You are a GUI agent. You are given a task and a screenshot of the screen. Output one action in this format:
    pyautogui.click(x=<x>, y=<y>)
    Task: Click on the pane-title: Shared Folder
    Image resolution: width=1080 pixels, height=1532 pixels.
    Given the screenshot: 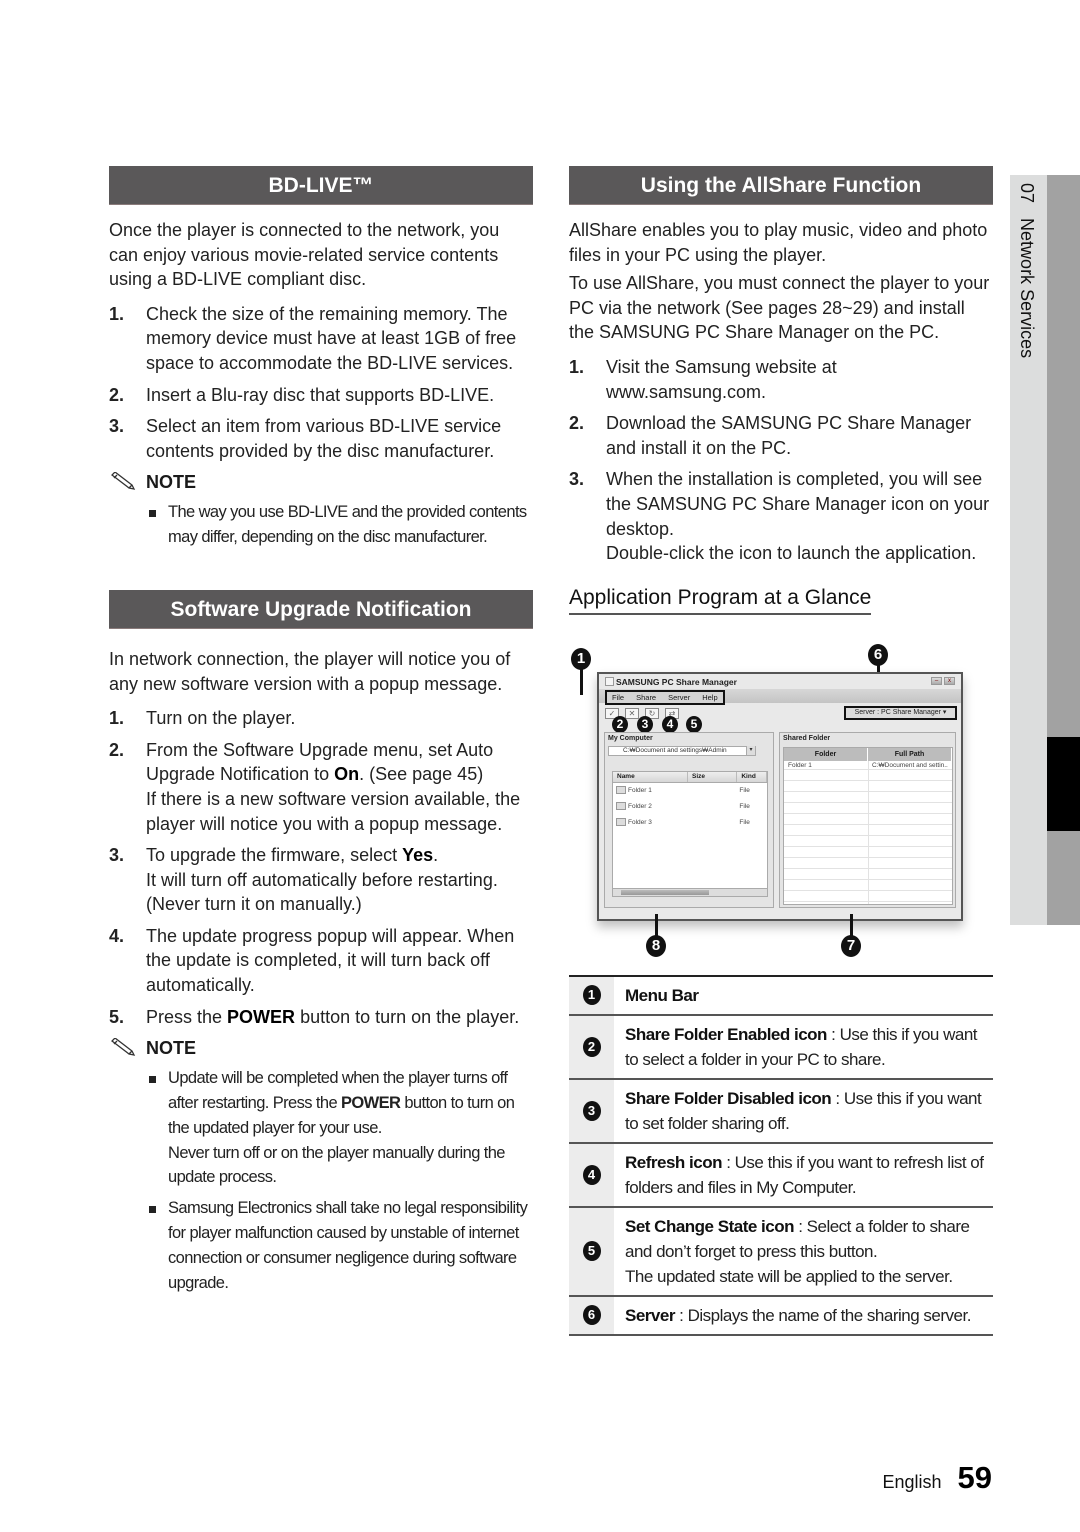 What is the action you would take?
    pyautogui.click(x=807, y=738)
    